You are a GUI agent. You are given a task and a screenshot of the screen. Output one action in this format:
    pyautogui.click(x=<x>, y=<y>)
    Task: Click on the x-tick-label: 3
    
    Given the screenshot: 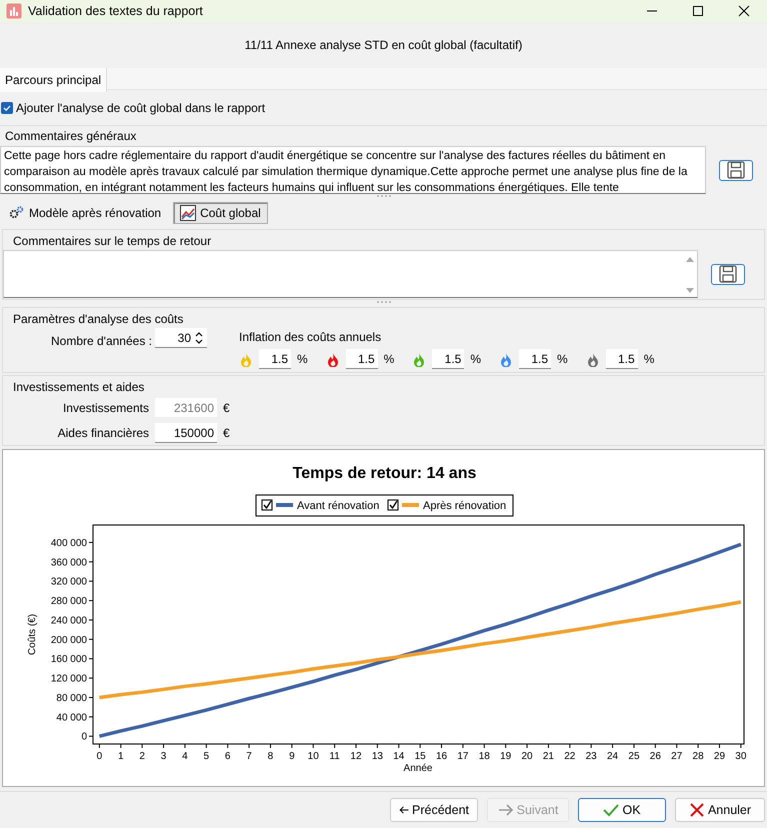 What is the action you would take?
    pyautogui.click(x=163, y=756)
    